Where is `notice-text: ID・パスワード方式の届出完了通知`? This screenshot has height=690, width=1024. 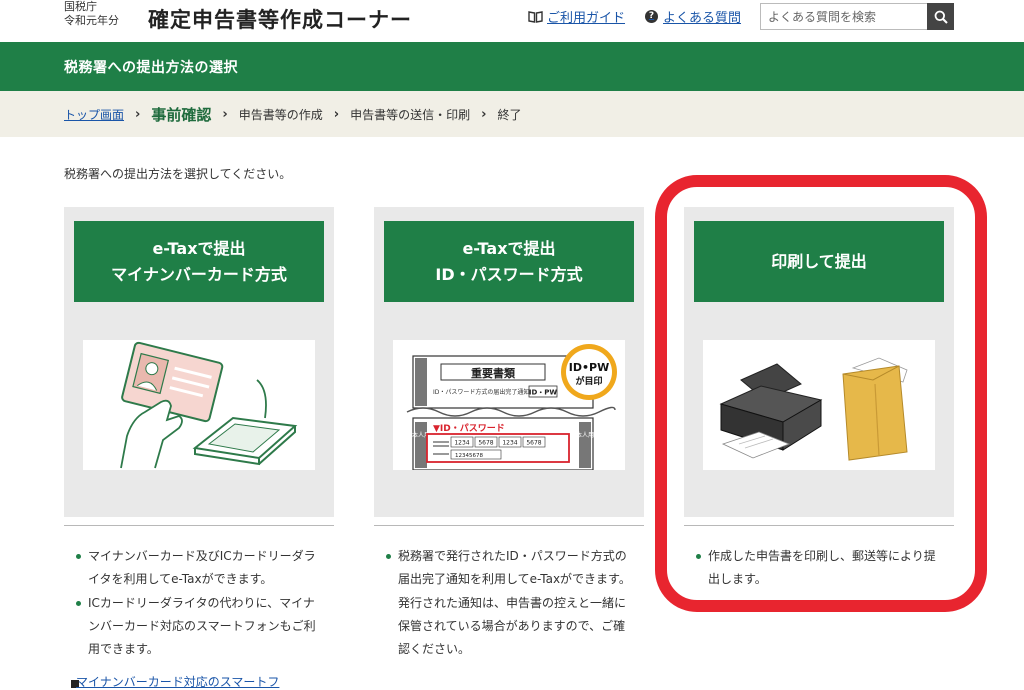 notice-text: ID・パスワード方式の届出完了通知 is located at coordinates (481, 392).